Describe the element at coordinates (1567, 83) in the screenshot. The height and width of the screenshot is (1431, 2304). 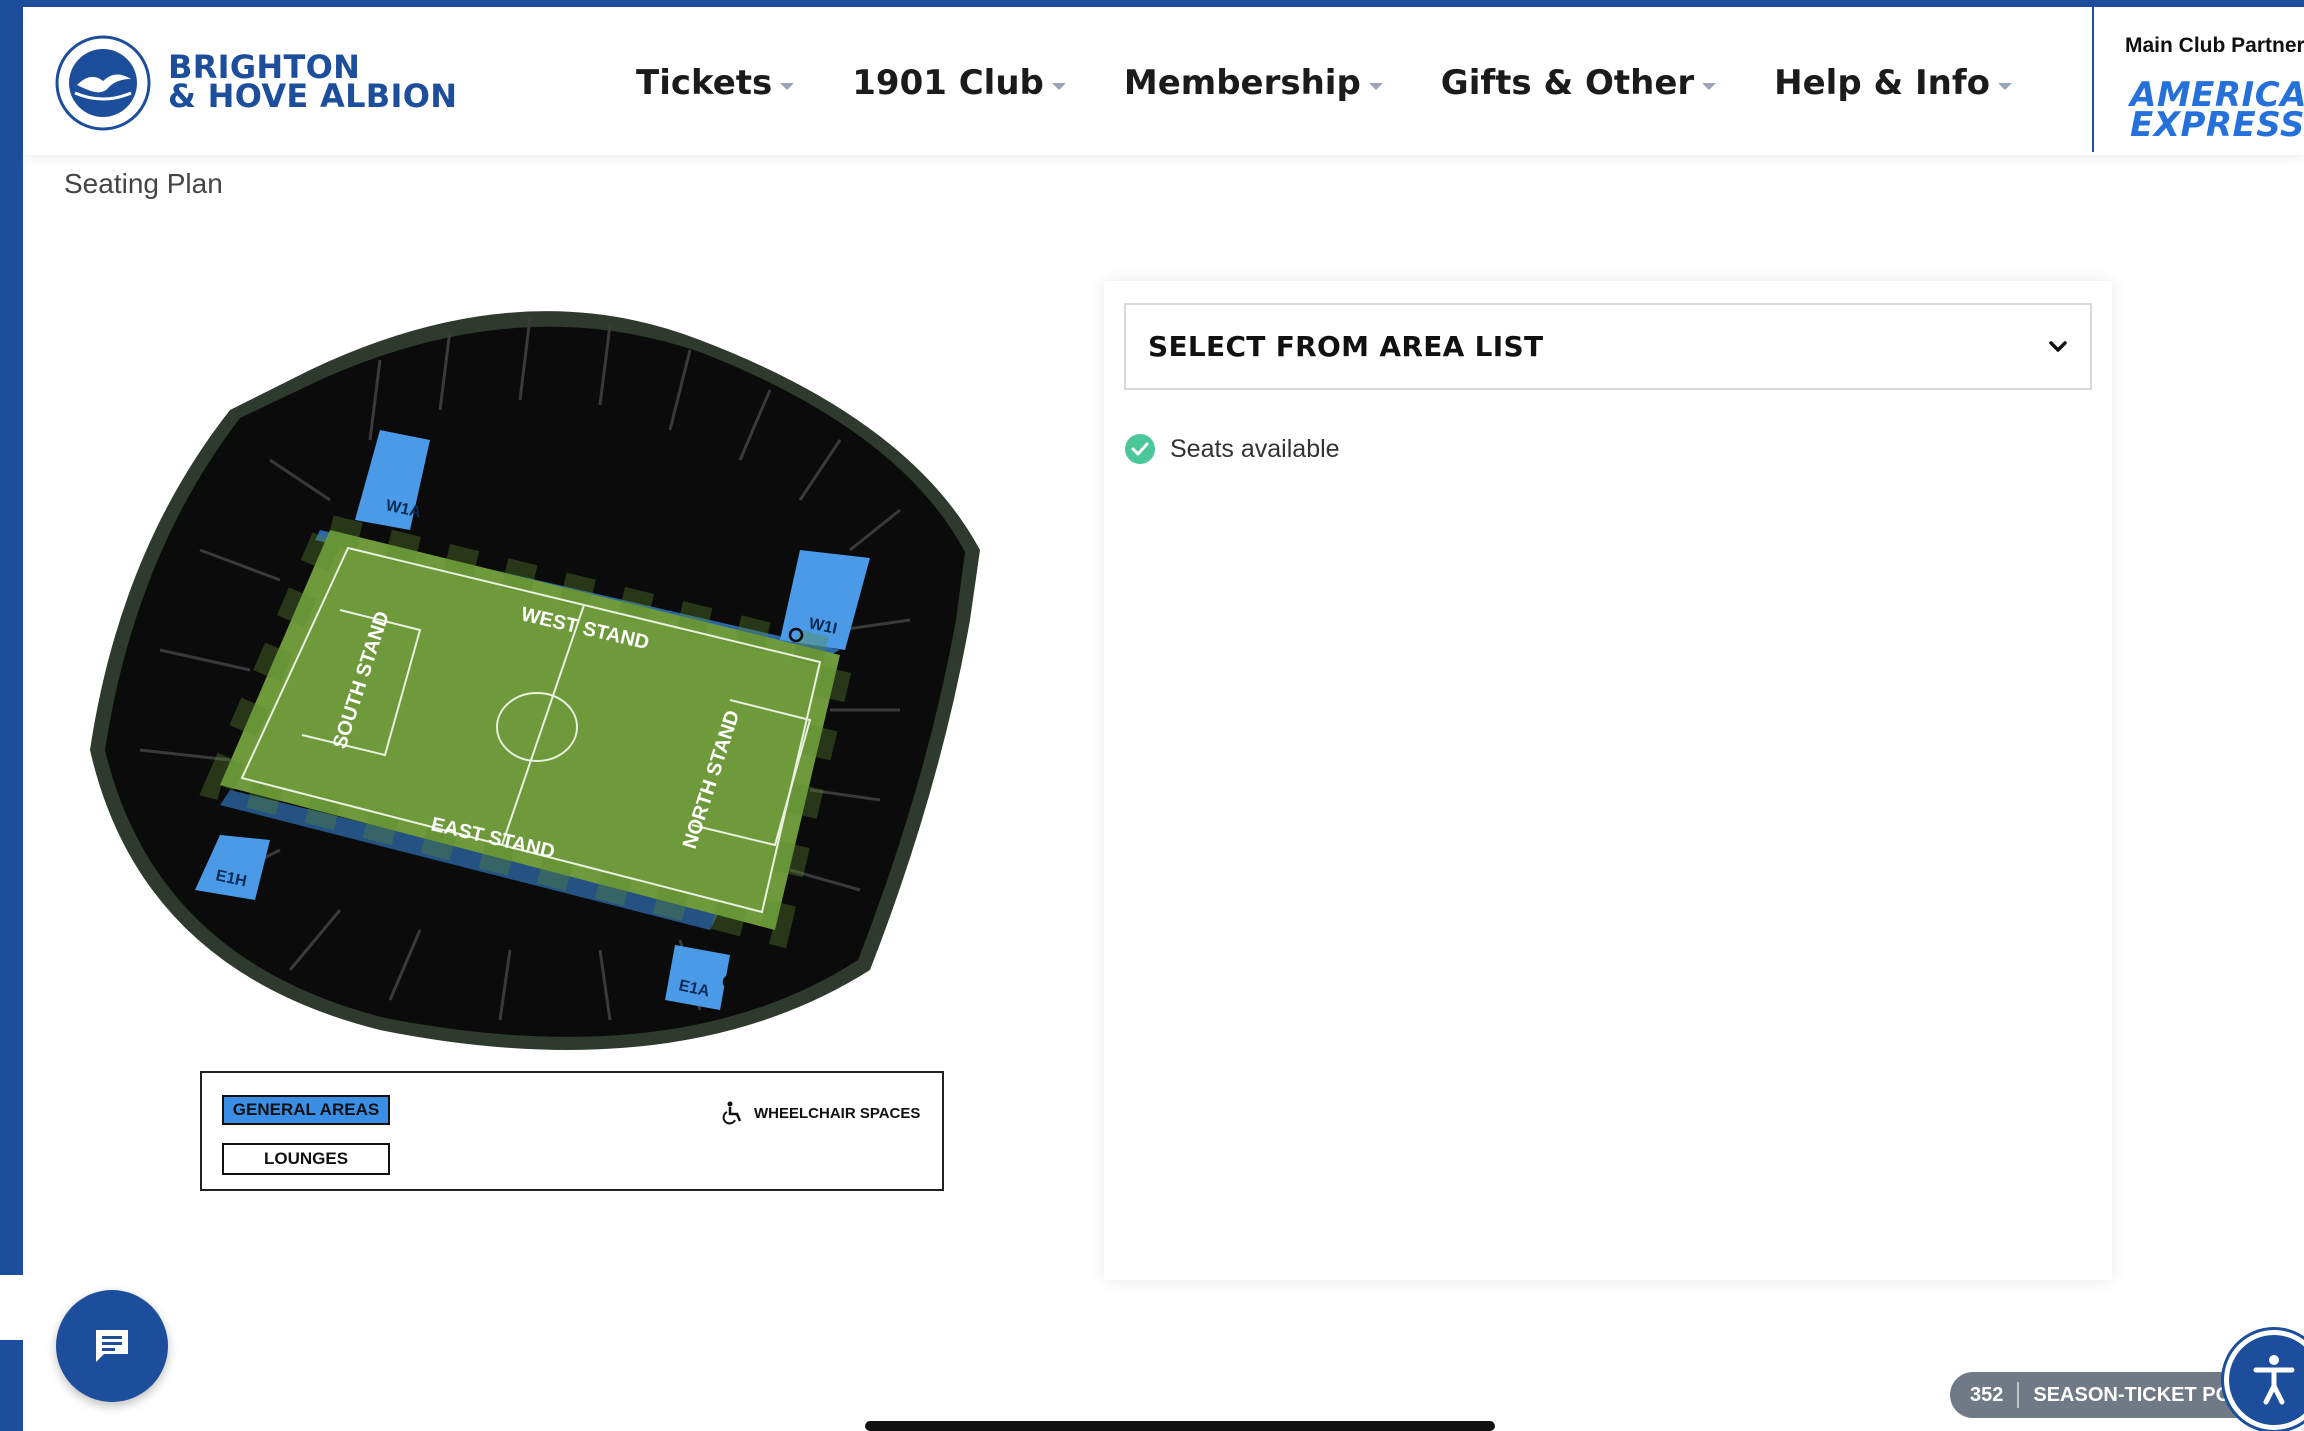
I see `nav-label: Gifts & Other` at that location.